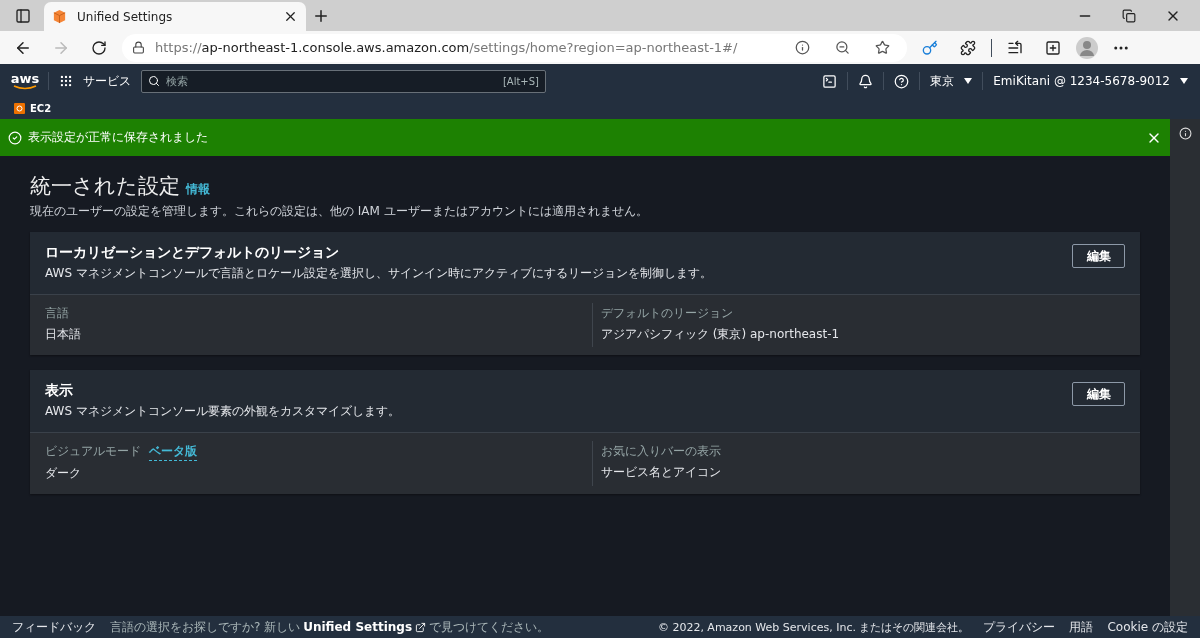 The width and height of the screenshot is (1200, 638). I want to click on account-menu: EmiKitani @ 1234-5678-9012, so click(1081, 81).